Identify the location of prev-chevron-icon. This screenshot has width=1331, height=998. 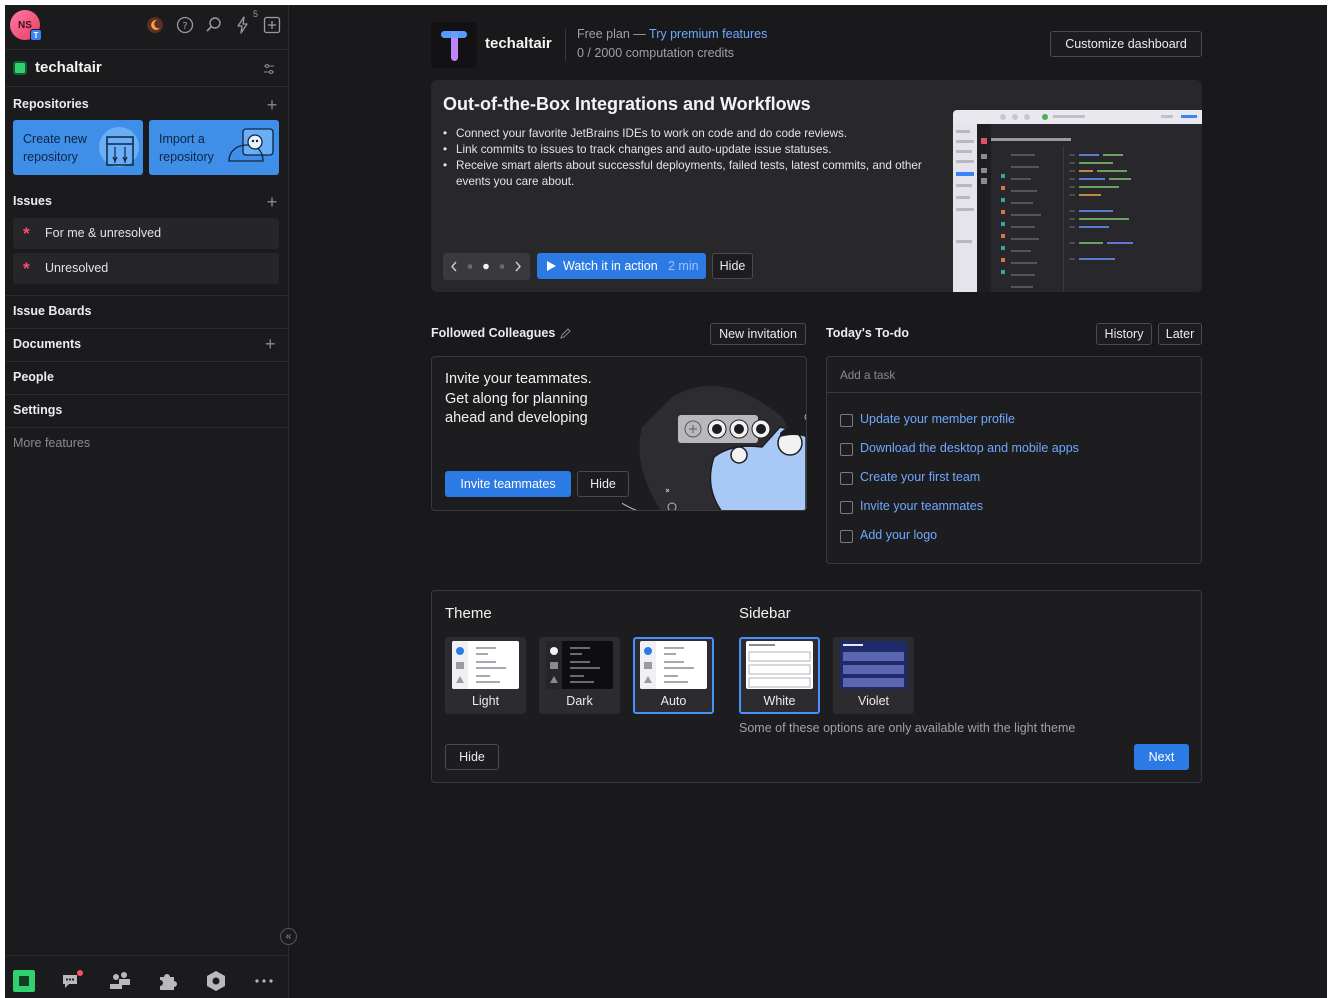
(454, 266).